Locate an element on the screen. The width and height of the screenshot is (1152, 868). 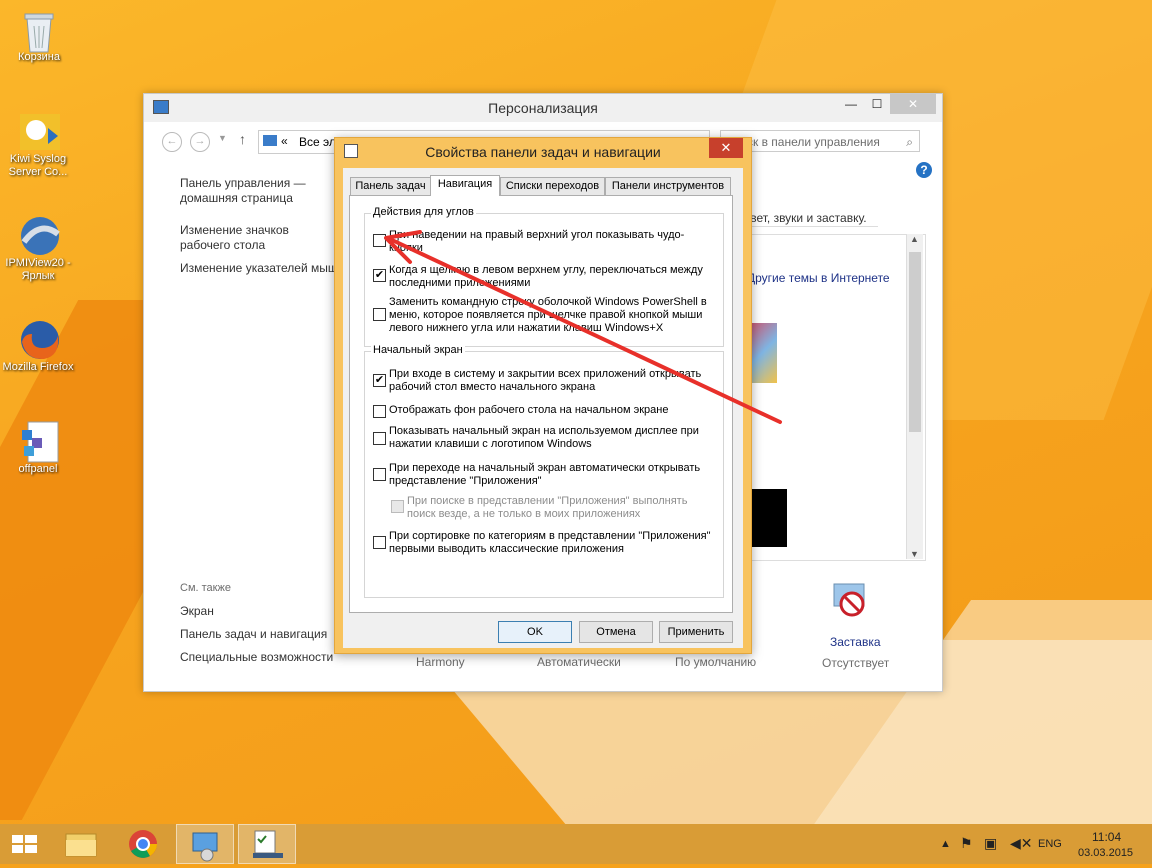
volume-muted-icon: ◀✕ is located at coordinates (1021, 843).